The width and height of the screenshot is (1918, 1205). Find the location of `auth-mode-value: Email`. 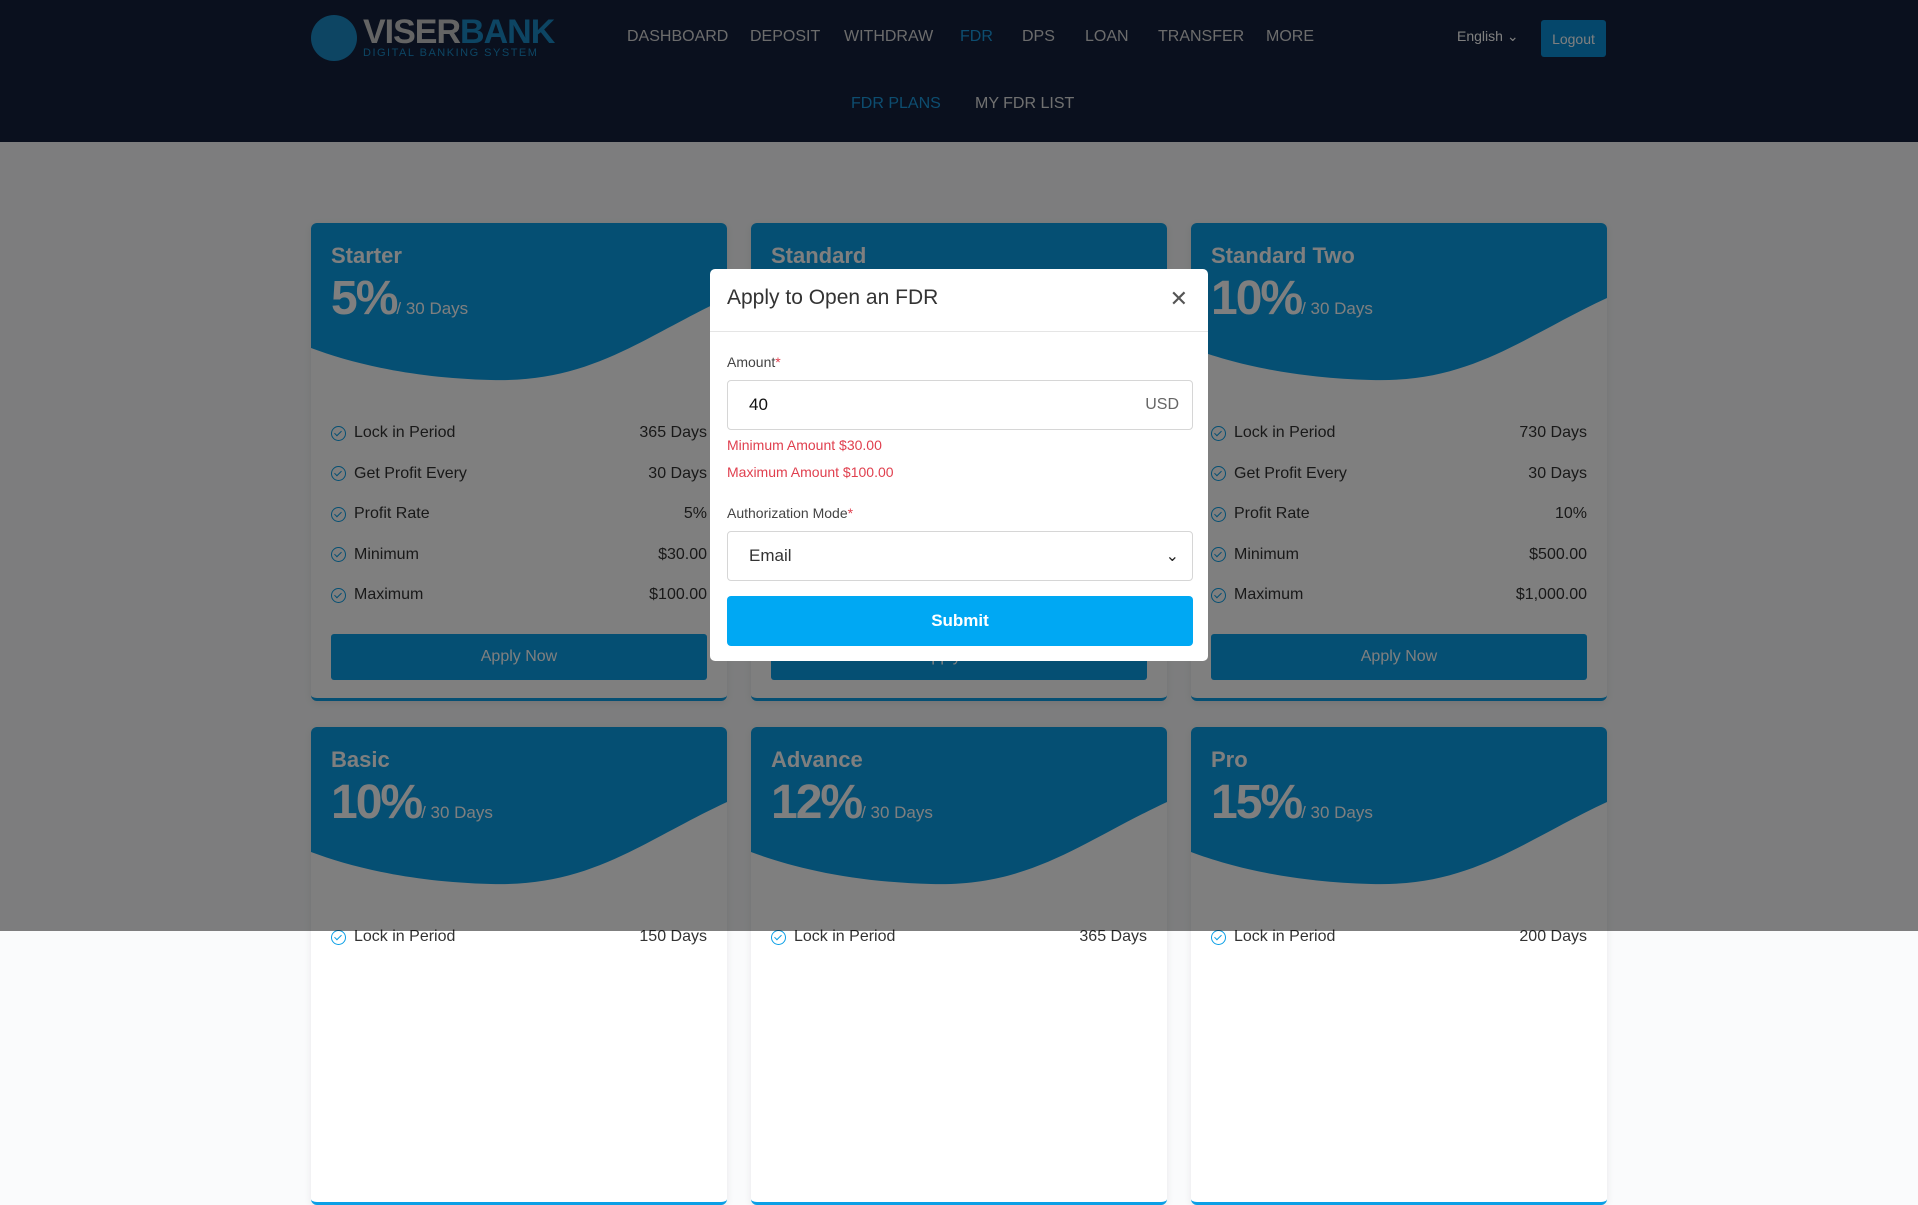

auth-mode-value: Email is located at coordinates (770, 555).